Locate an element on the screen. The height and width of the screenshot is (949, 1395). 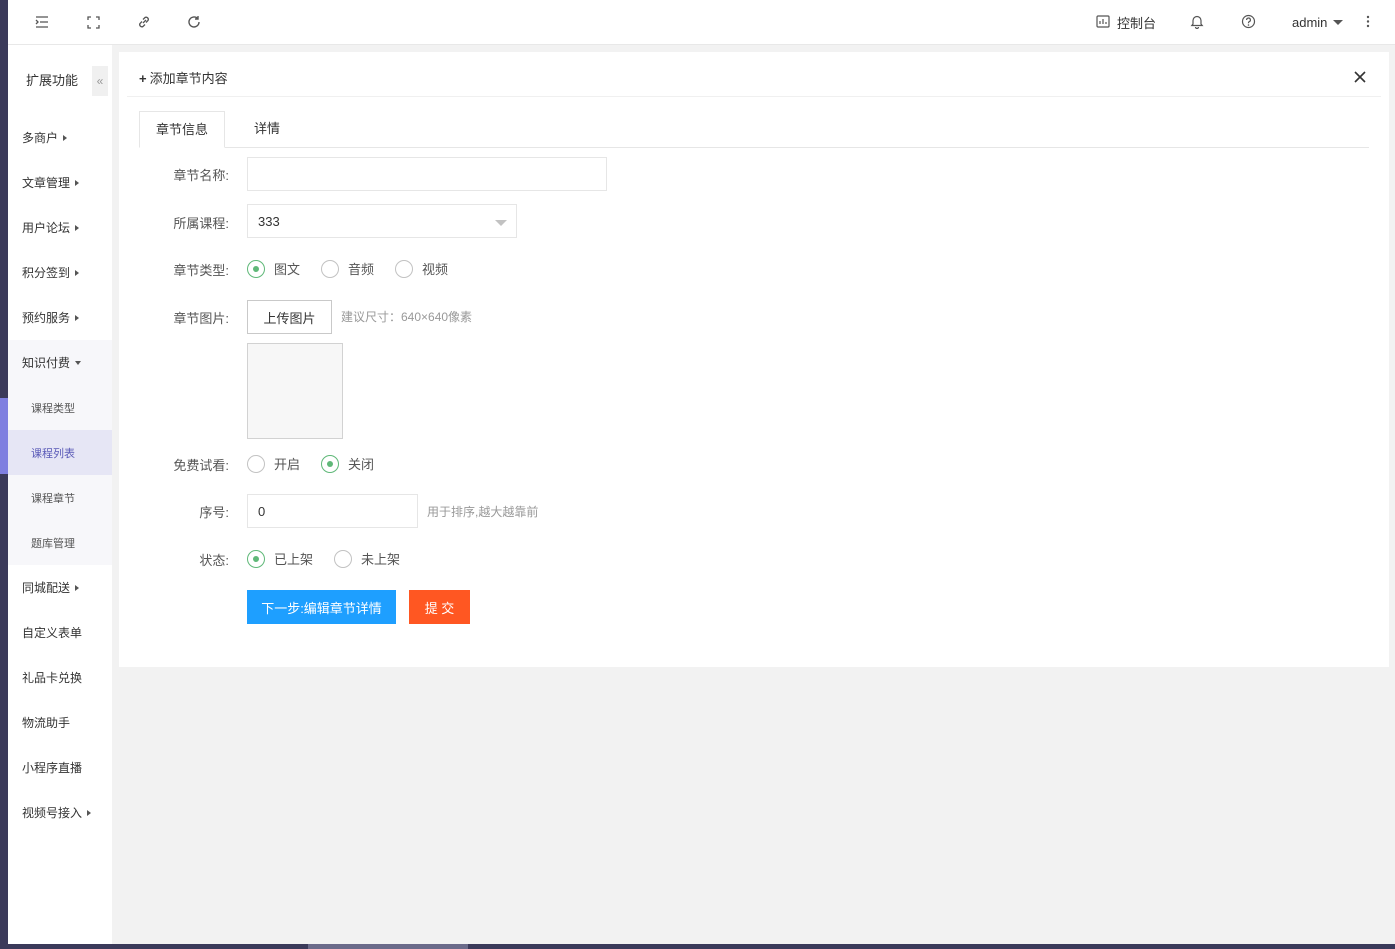
bell-icon is located at coordinates (1197, 23).